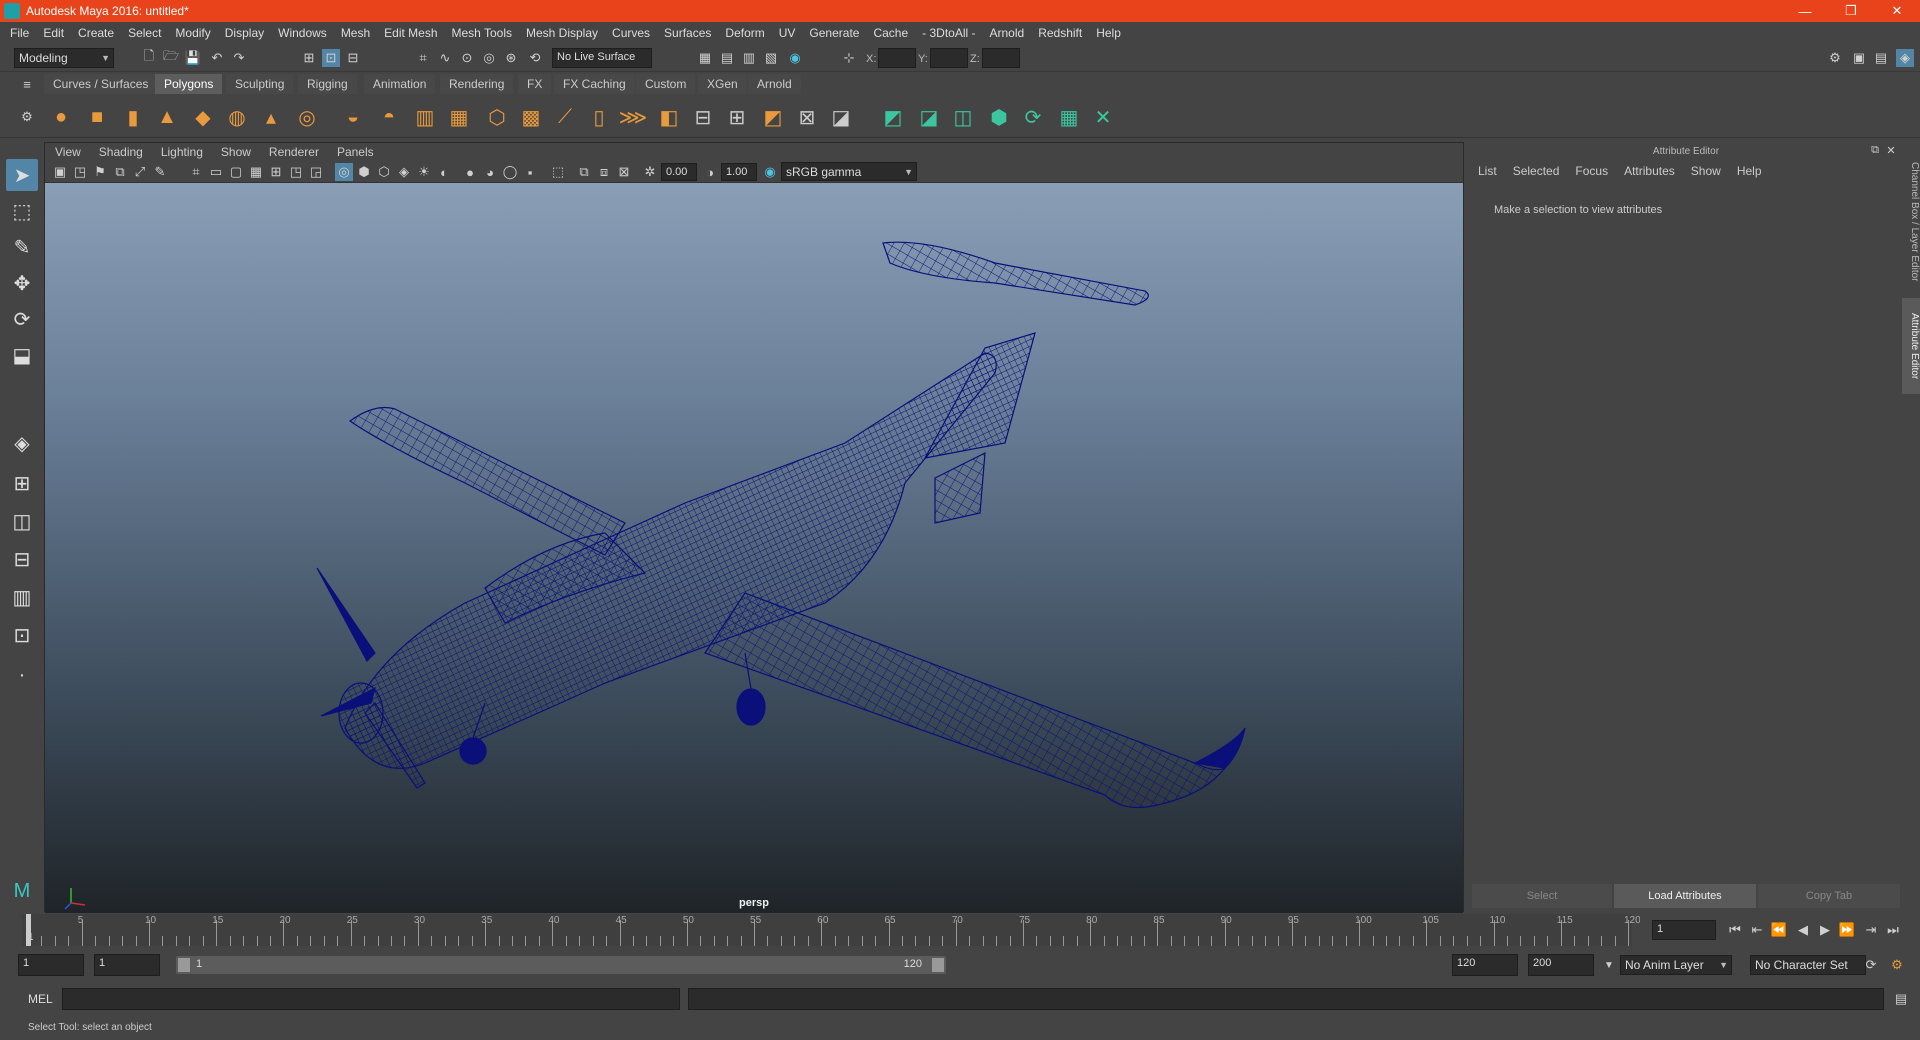 This screenshot has width=1920, height=1040. What do you see at coordinates (236, 152) in the screenshot?
I see `vp-menu-show: Show` at bounding box center [236, 152].